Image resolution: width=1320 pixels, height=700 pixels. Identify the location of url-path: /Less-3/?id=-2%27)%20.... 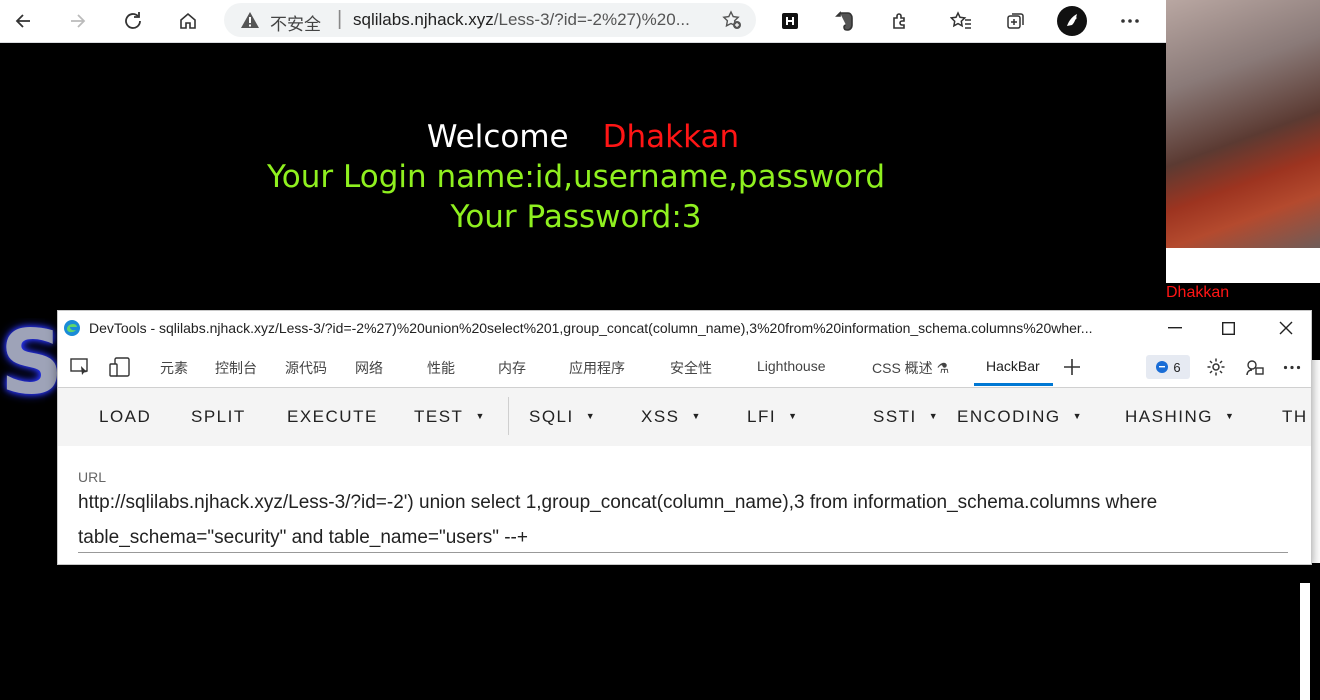
(591, 19).